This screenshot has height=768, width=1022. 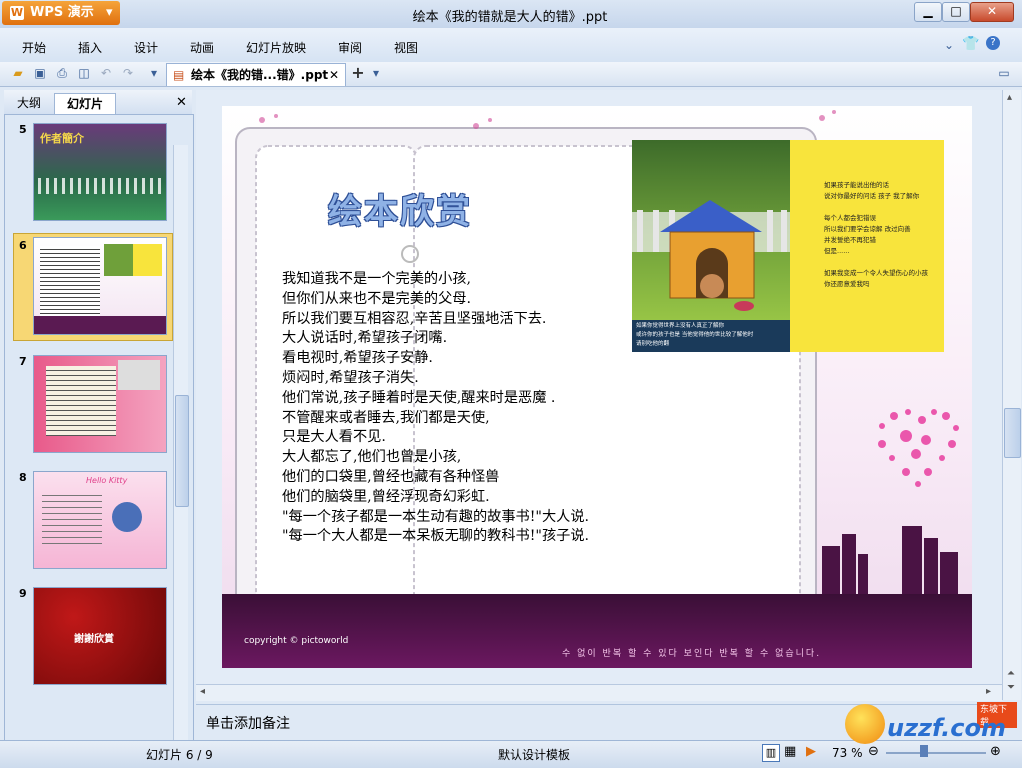 I want to click on notes-placeholder: 单击添加备注, so click(x=248, y=723).